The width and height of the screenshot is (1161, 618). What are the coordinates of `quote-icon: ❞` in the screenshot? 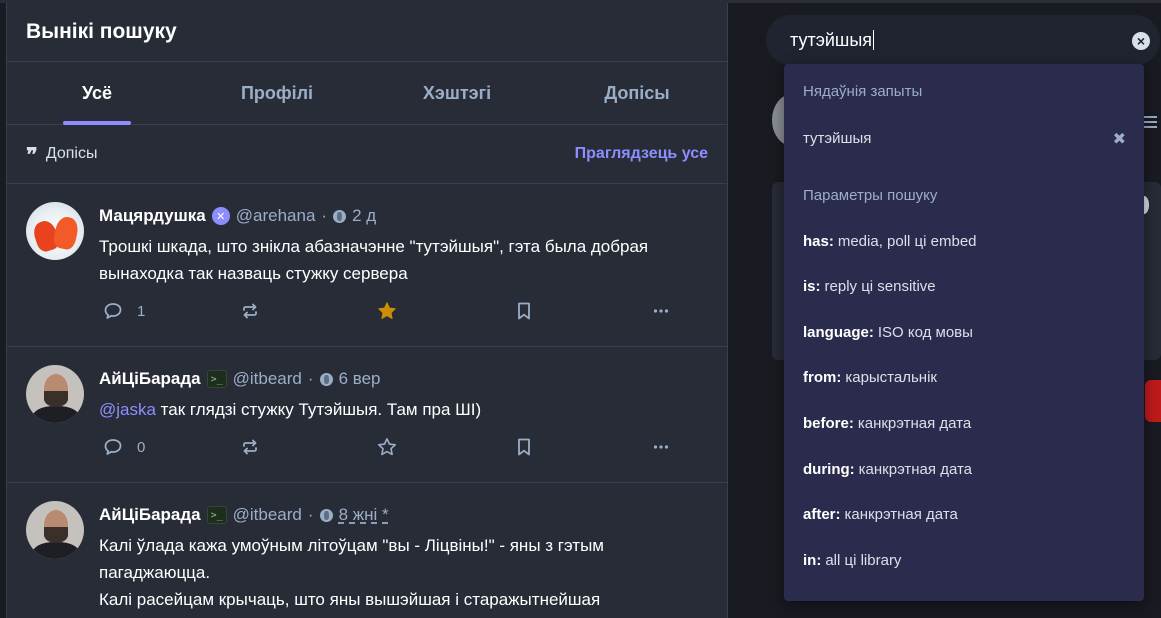 It's located at (32, 154).